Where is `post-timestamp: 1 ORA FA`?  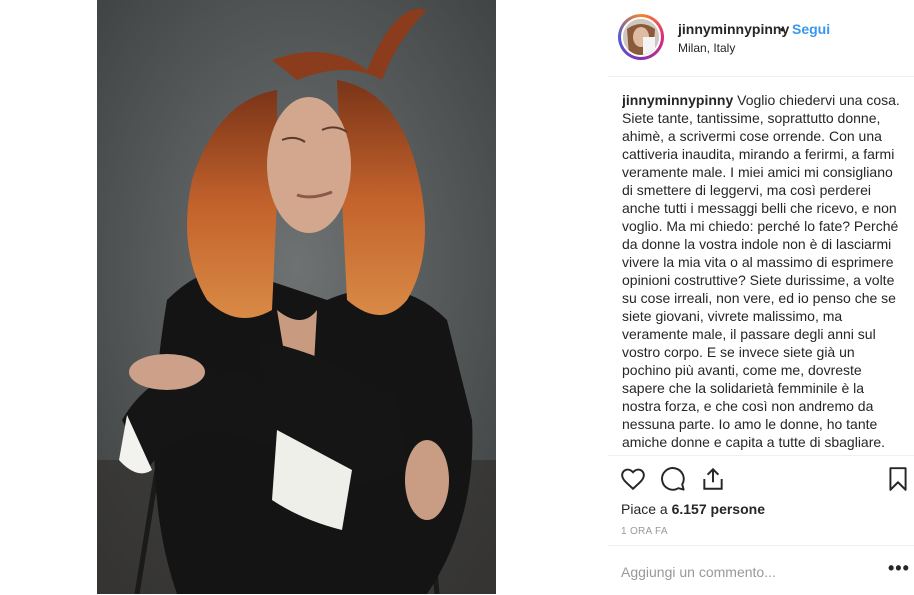
post-timestamp: 1 ORA FA is located at coordinates (644, 531).